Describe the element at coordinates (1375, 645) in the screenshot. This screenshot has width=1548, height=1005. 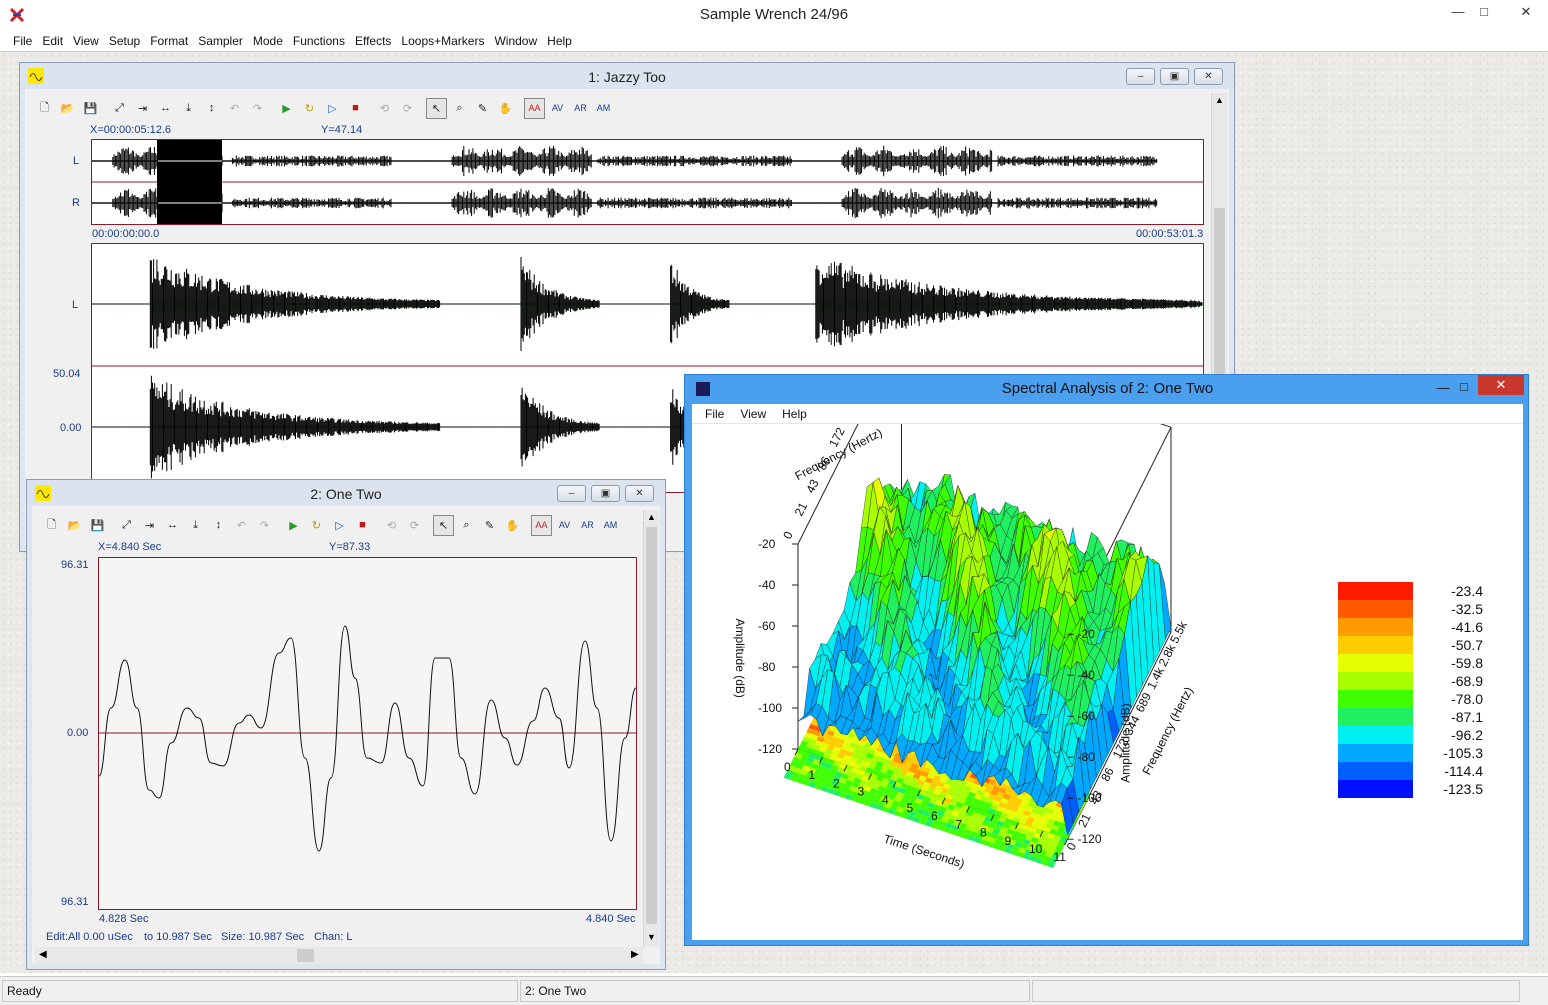
I see `legend-swatch` at that location.